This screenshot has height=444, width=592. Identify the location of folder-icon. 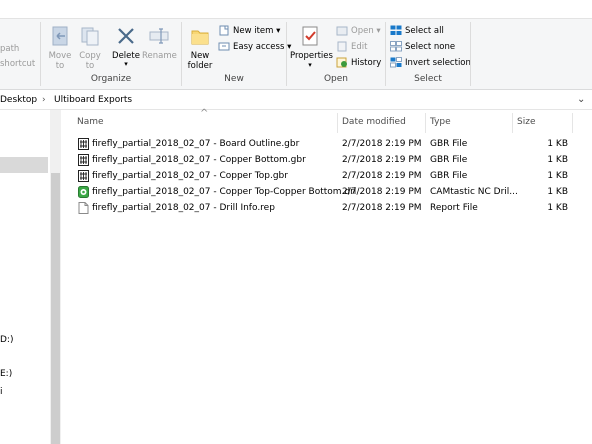
(200, 36).